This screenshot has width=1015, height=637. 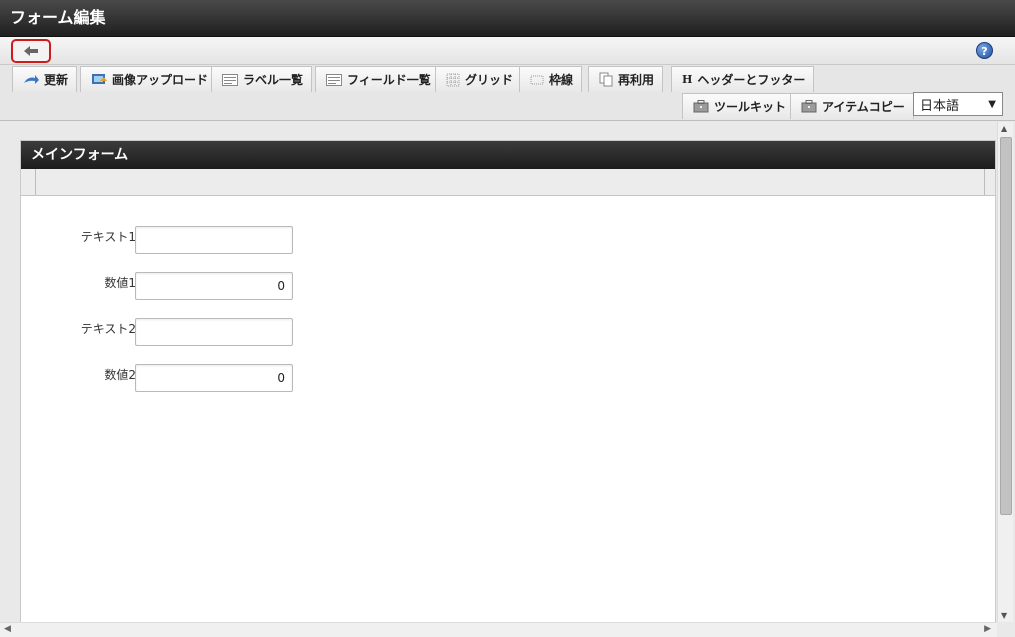 I want to click on scroll-left-icon: ◀, so click(x=7, y=629).